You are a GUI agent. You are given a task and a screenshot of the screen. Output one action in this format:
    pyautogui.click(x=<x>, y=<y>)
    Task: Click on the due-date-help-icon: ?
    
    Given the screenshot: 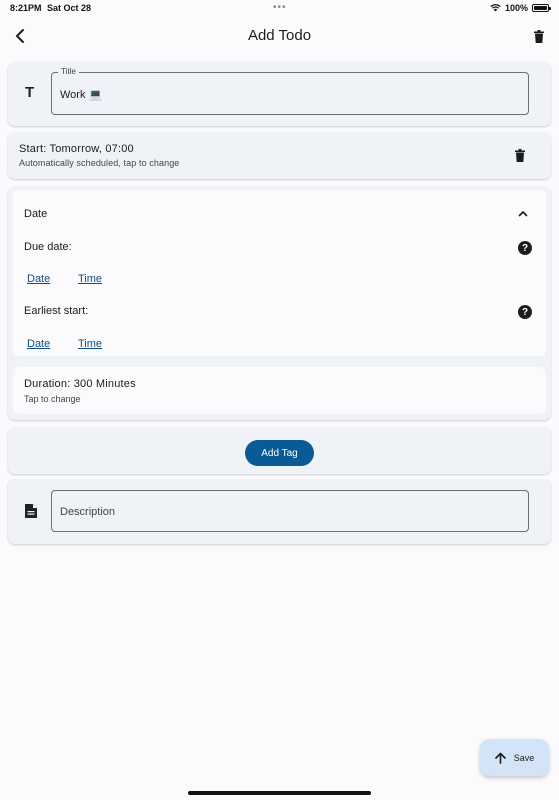 What is the action you would take?
    pyautogui.click(x=525, y=248)
    